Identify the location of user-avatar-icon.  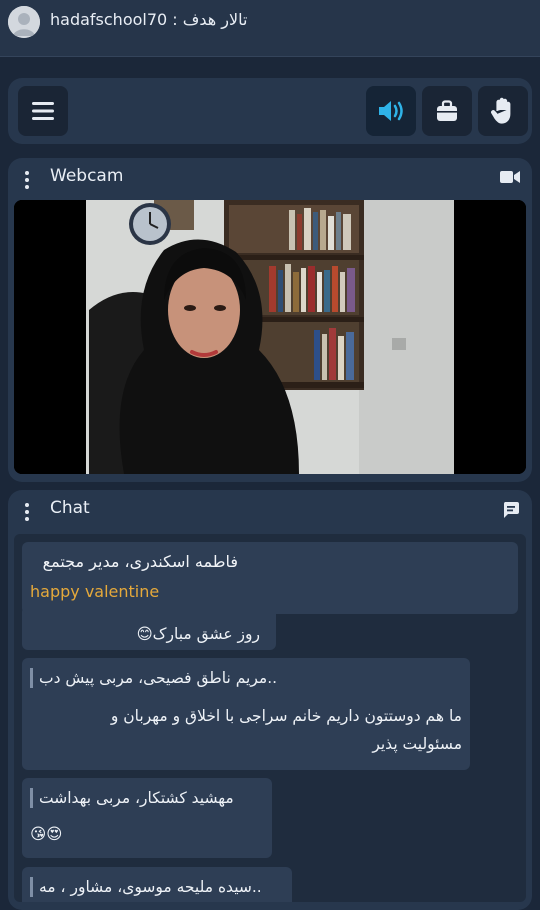
(24, 22).